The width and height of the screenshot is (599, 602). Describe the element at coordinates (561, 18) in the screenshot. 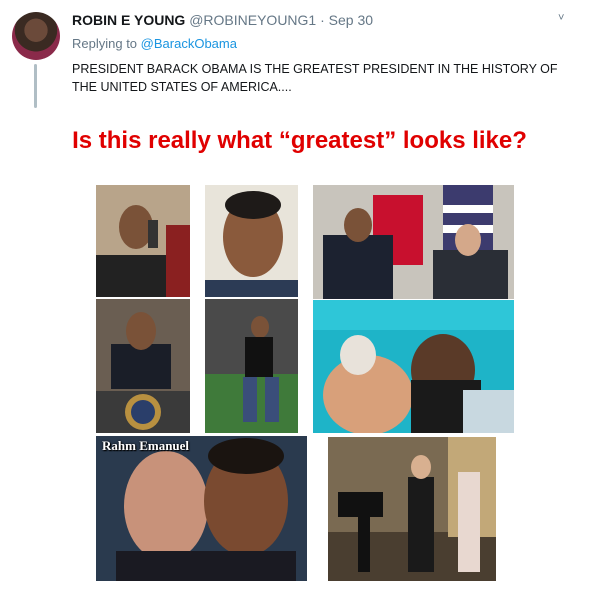

I see `chevron-down-icon: ˅` at that location.